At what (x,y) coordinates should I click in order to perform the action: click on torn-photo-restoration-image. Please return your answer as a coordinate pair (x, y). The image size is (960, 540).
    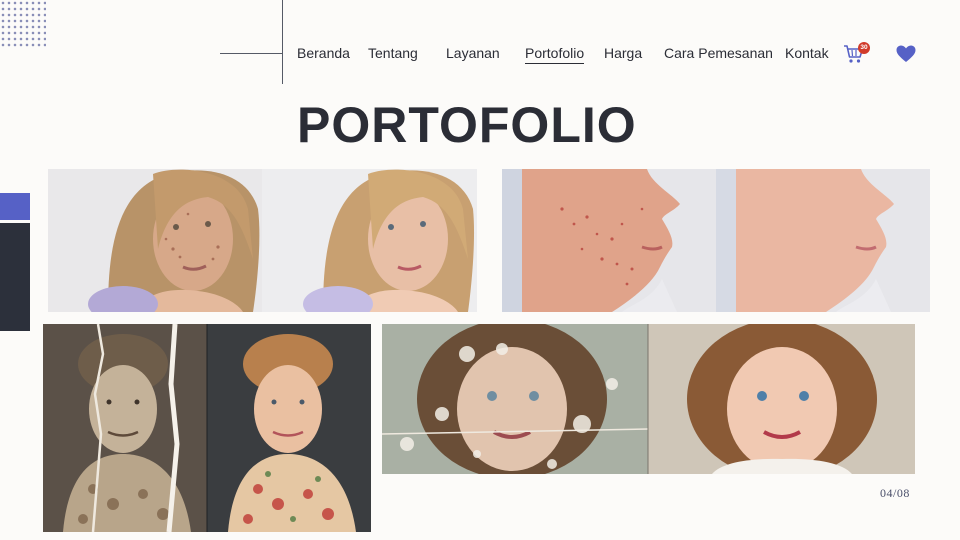
    Looking at the image, I should click on (207, 428).